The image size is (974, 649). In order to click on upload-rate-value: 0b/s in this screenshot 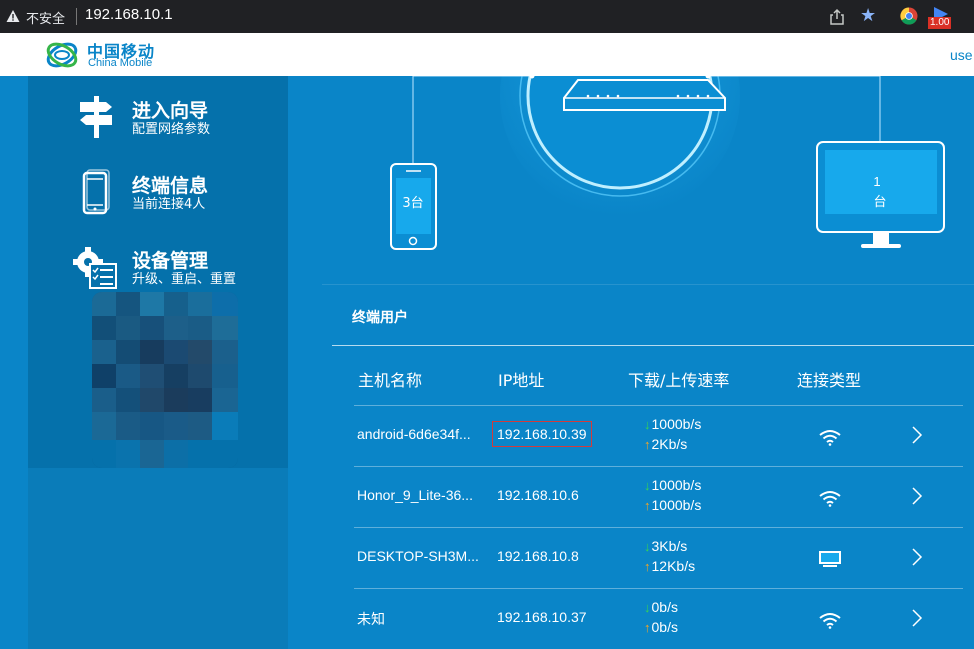, I will do `click(664, 627)`.